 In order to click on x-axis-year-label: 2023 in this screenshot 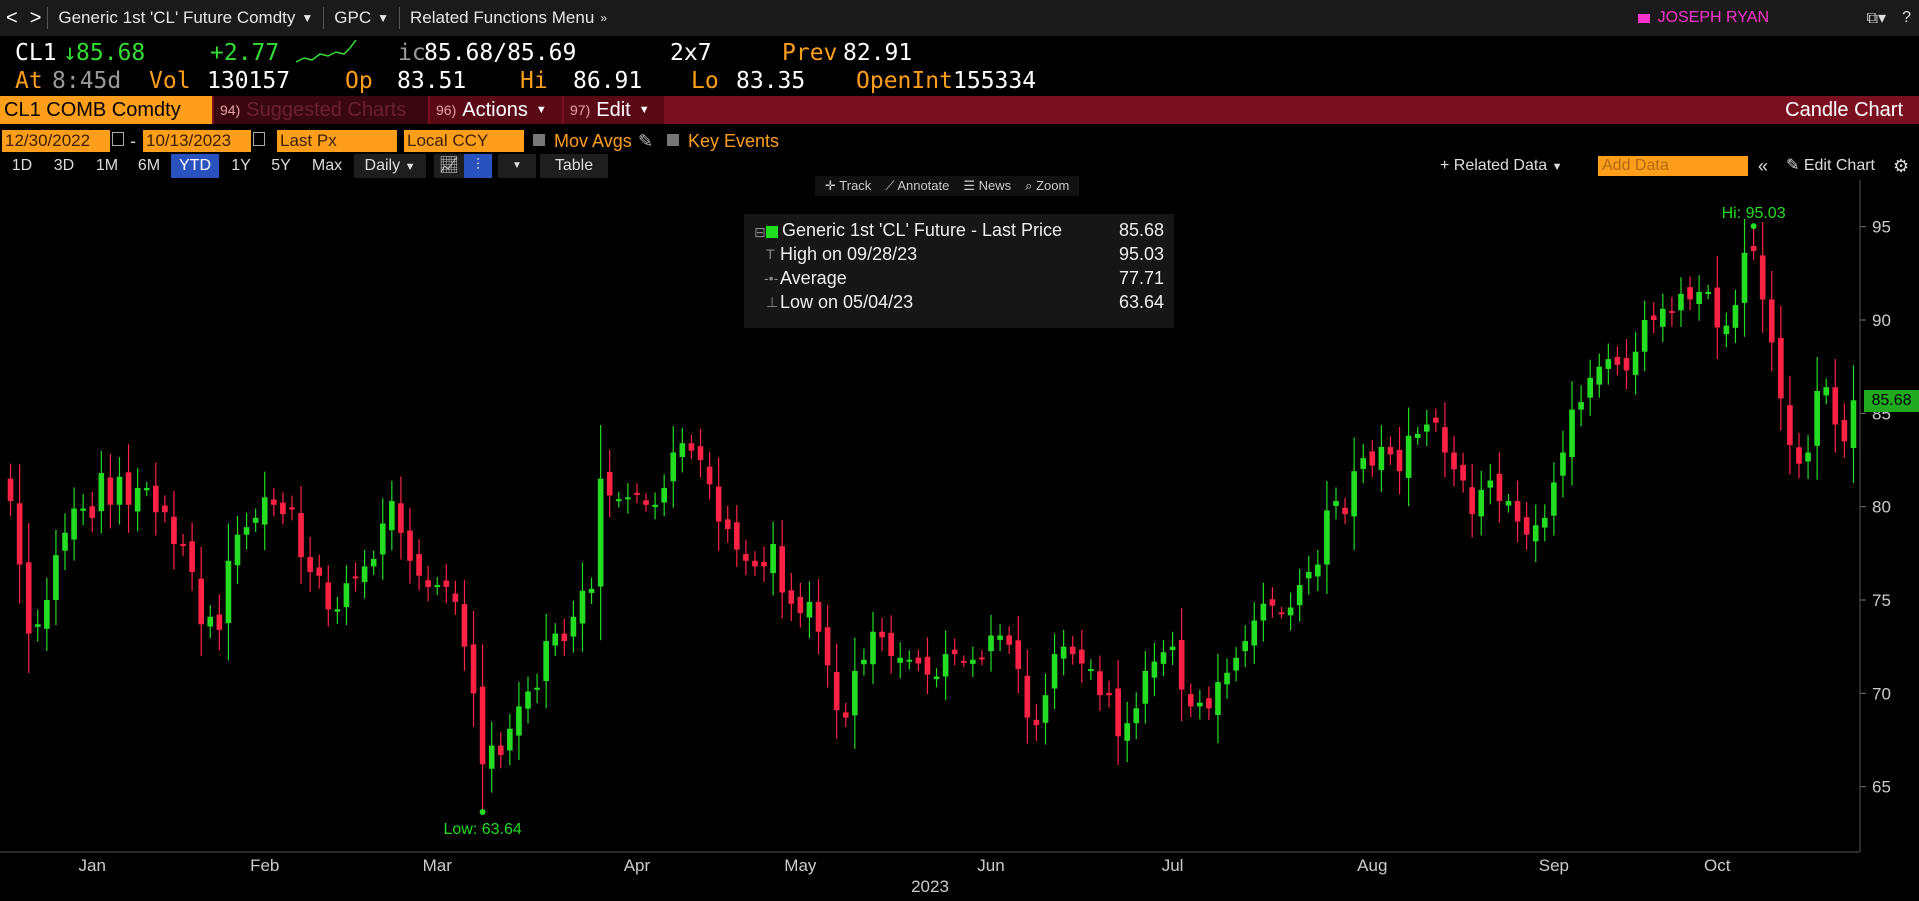, I will do `click(930, 886)`.